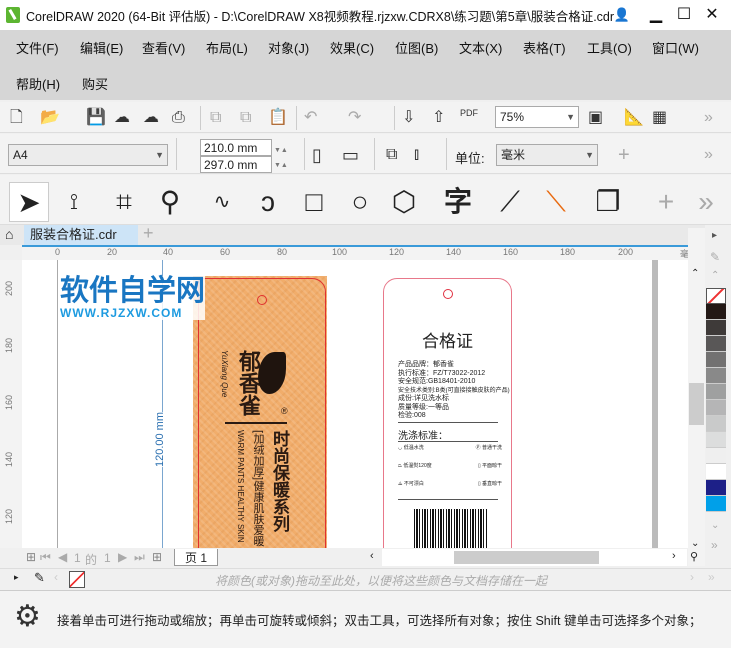 Image resolution: width=731 pixels, height=648 pixels. Describe the element at coordinates (458, 202) in the screenshot. I see `text-tool: 字` at that location.